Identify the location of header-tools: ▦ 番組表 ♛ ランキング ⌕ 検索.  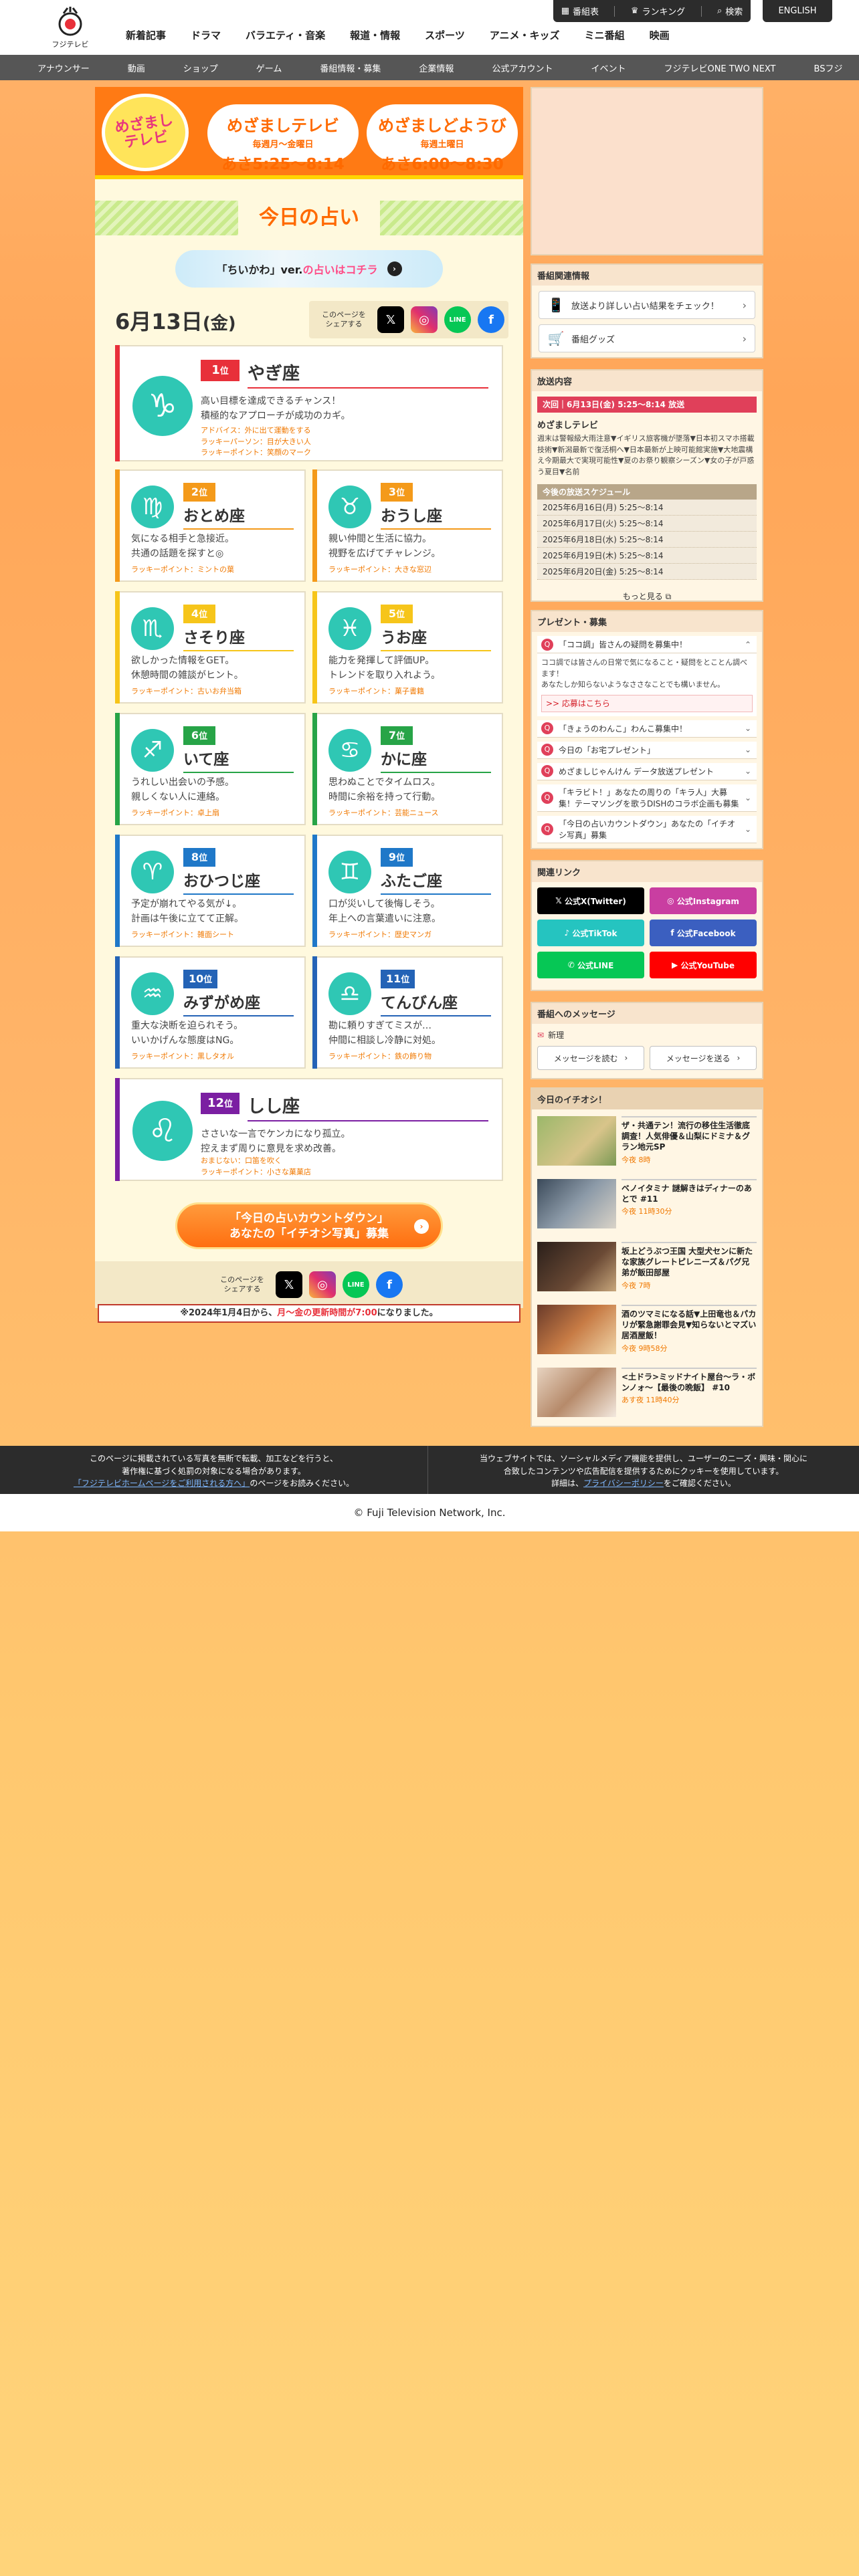
(652, 11).